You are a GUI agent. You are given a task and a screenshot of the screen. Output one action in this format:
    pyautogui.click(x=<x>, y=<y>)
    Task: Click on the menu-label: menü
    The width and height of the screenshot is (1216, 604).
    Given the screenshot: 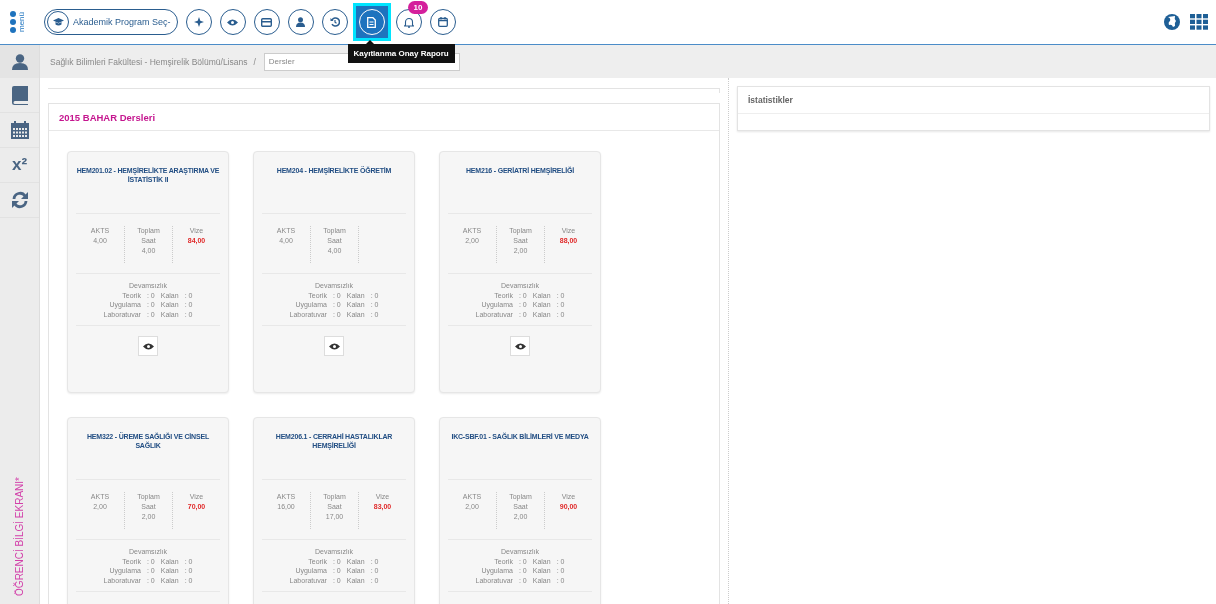 What is the action you would take?
    pyautogui.click(x=22, y=22)
    